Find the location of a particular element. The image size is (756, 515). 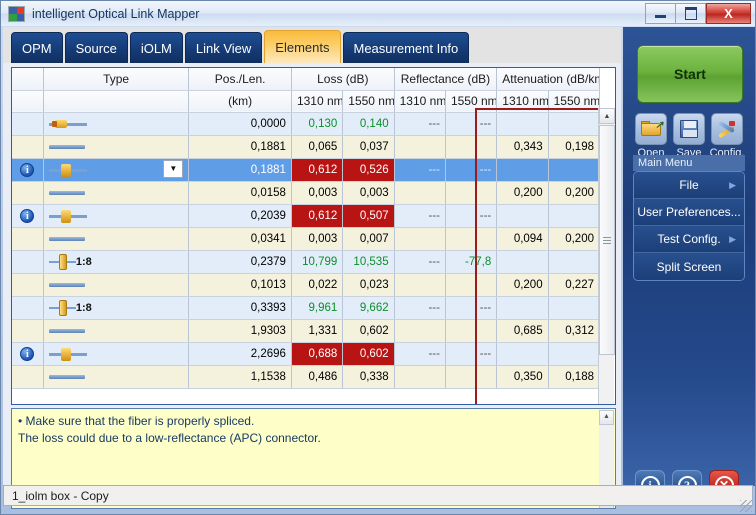

tab-source: Source is located at coordinates (96, 47).